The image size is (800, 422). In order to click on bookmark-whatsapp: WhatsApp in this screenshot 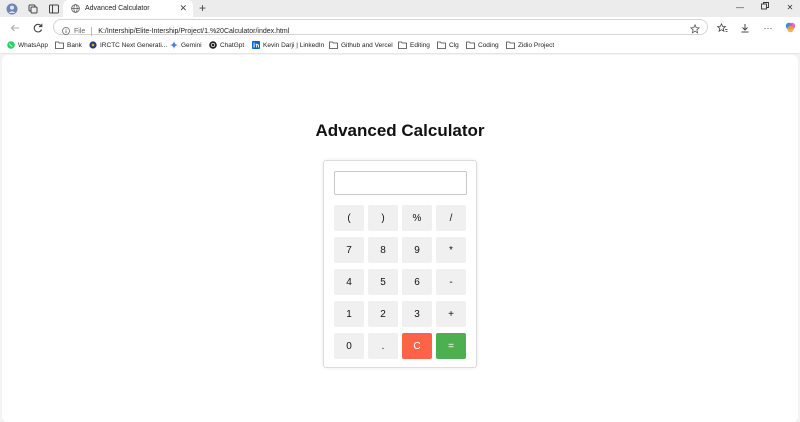, I will do `click(27, 45)`.